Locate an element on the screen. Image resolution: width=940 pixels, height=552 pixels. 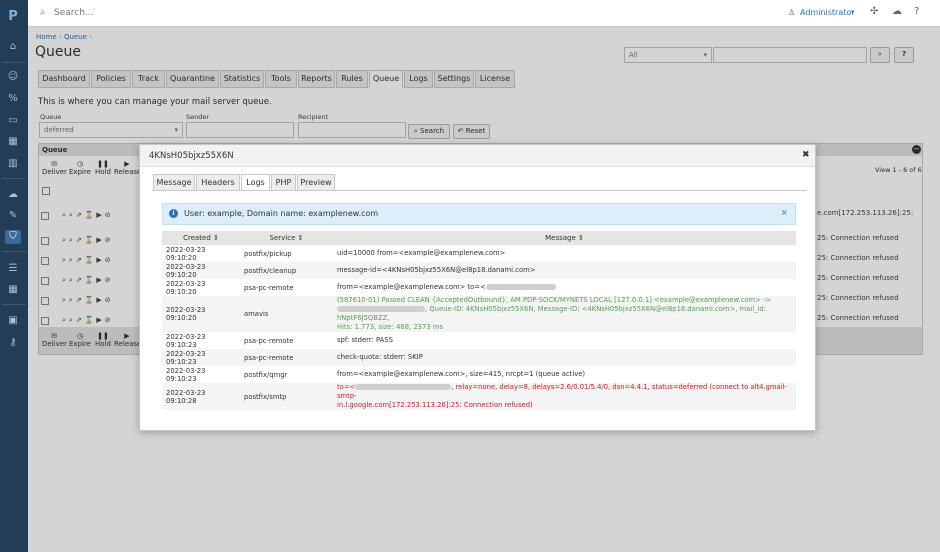
column-created-label: Created is located at coordinates (197, 238).